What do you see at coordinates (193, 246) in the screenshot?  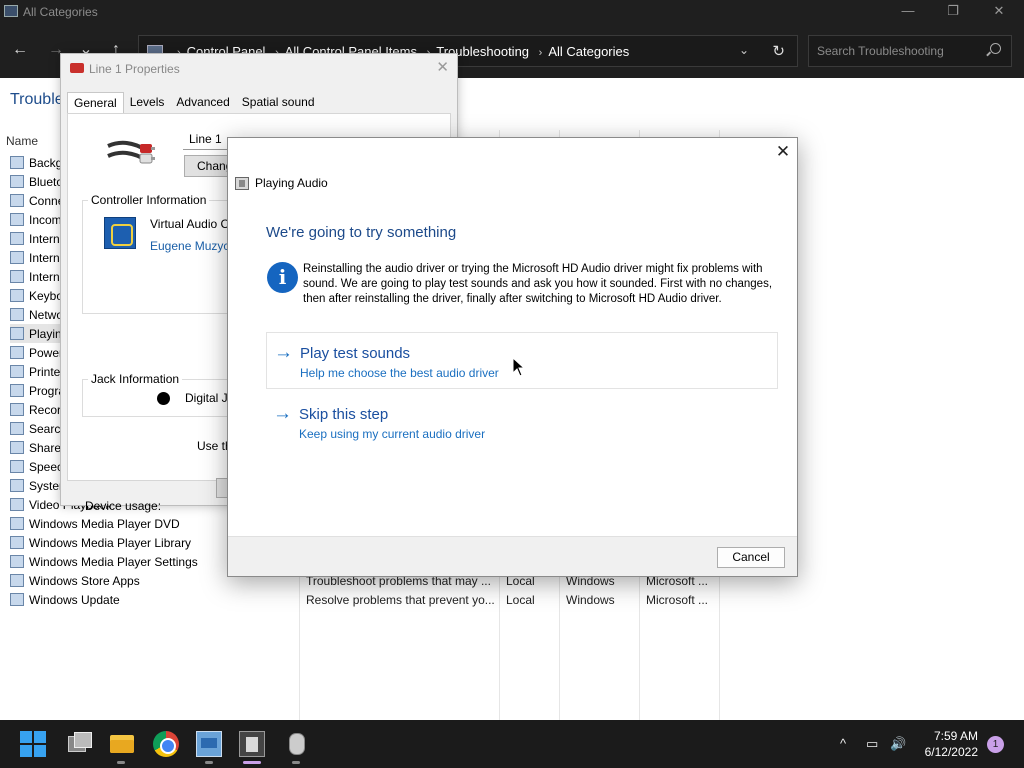 I see `controller-vendor-link: Eugene Muzych` at bounding box center [193, 246].